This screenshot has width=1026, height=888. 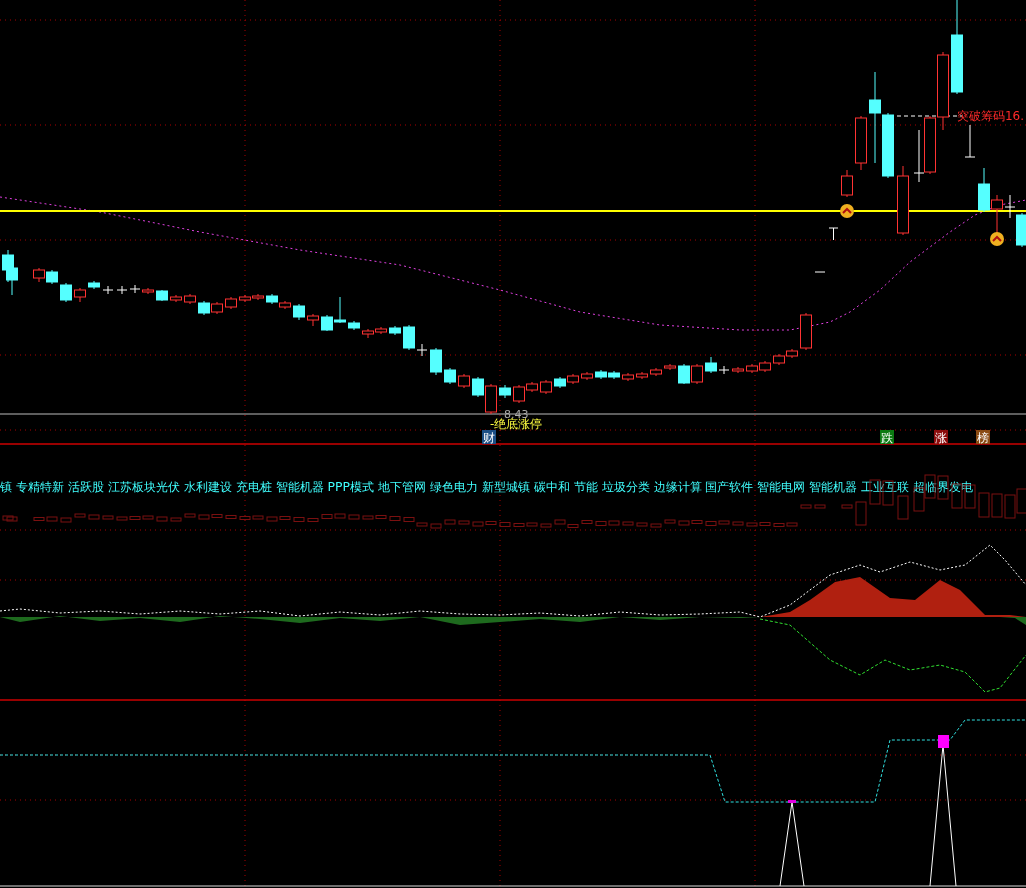 What do you see at coordinates (489, 437) in the screenshot?
I see `tag-label: 财` at bounding box center [489, 437].